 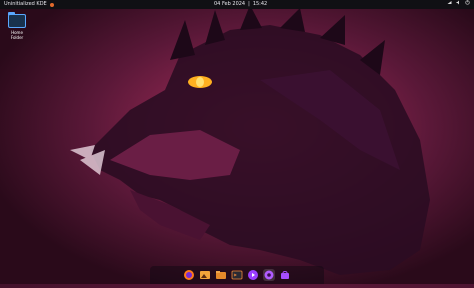 I want to click on top-panel: Uninitialized KDE 04 Feb 2024 | 15:42, so click(x=237, y=4).